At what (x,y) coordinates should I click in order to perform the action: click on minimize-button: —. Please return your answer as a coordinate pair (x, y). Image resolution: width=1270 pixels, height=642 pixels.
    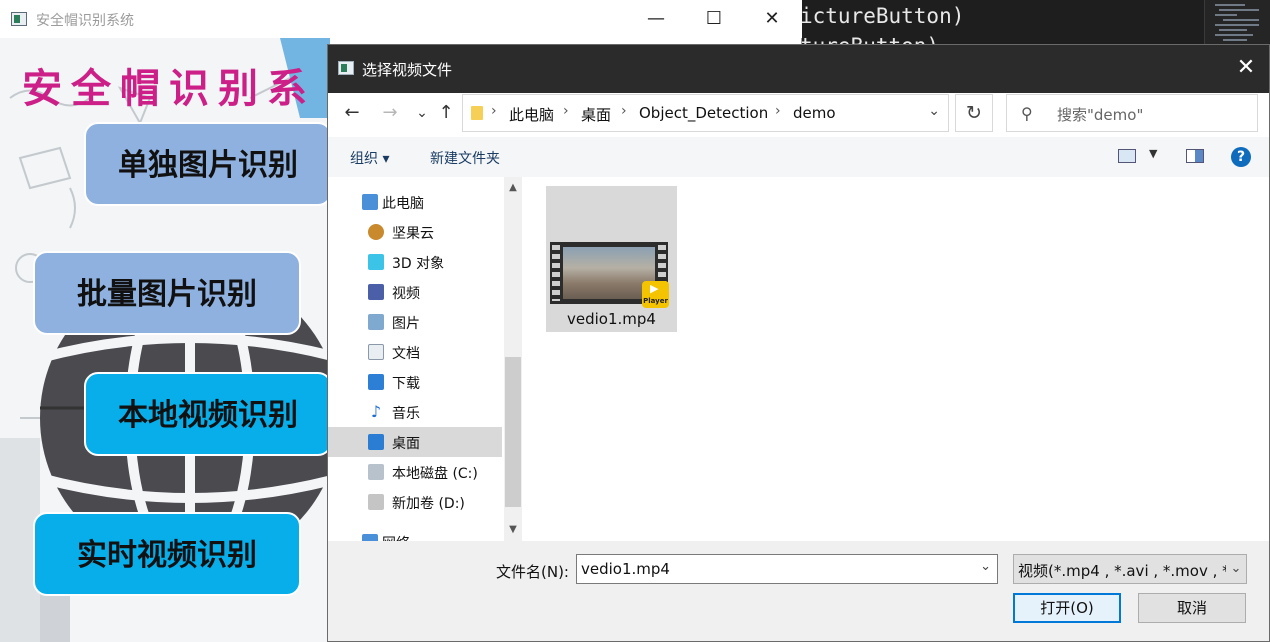
    Looking at the image, I should click on (656, 19).